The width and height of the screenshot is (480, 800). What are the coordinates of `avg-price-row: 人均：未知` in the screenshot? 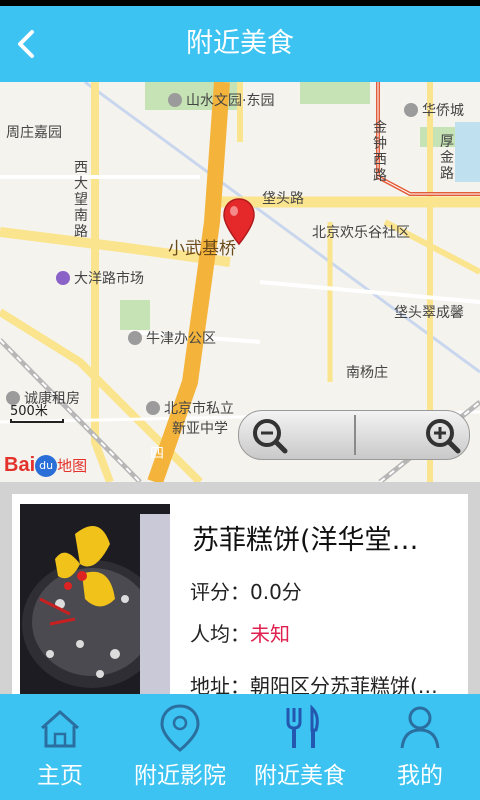 It's located at (240, 634).